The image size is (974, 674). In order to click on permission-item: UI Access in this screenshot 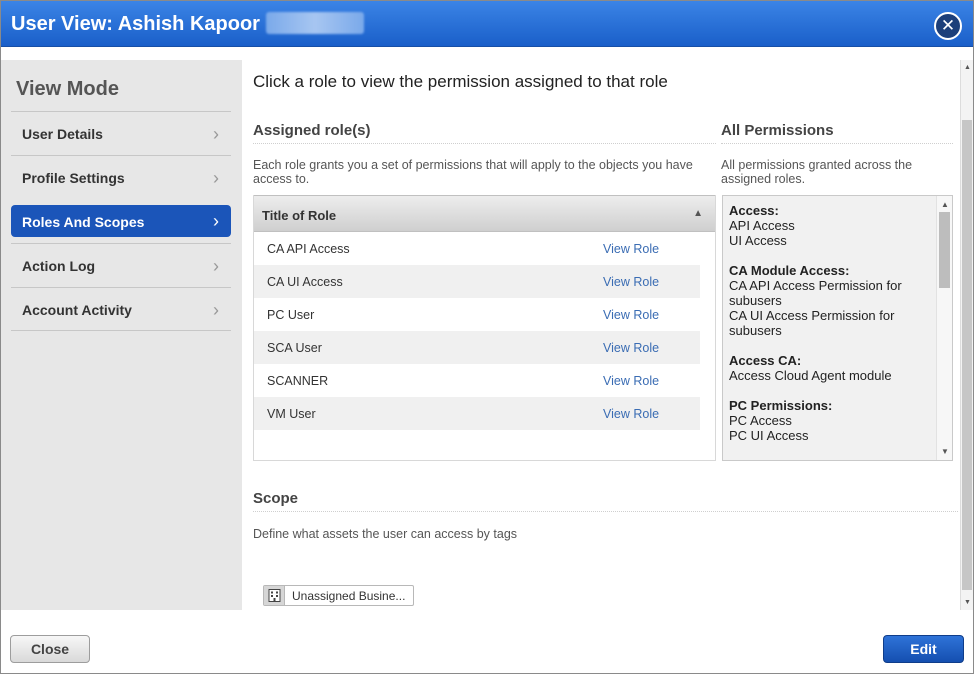, I will do `click(758, 240)`.